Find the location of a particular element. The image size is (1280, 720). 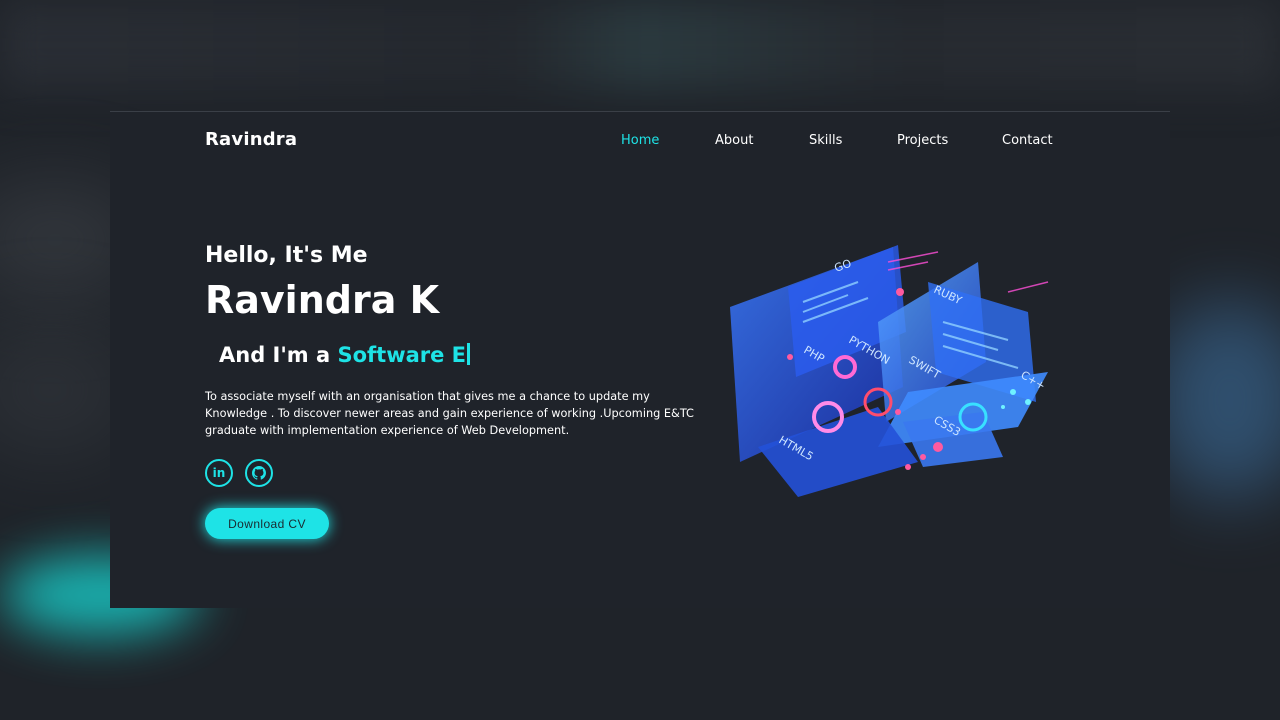

nav-home: Home is located at coordinates (640, 140).